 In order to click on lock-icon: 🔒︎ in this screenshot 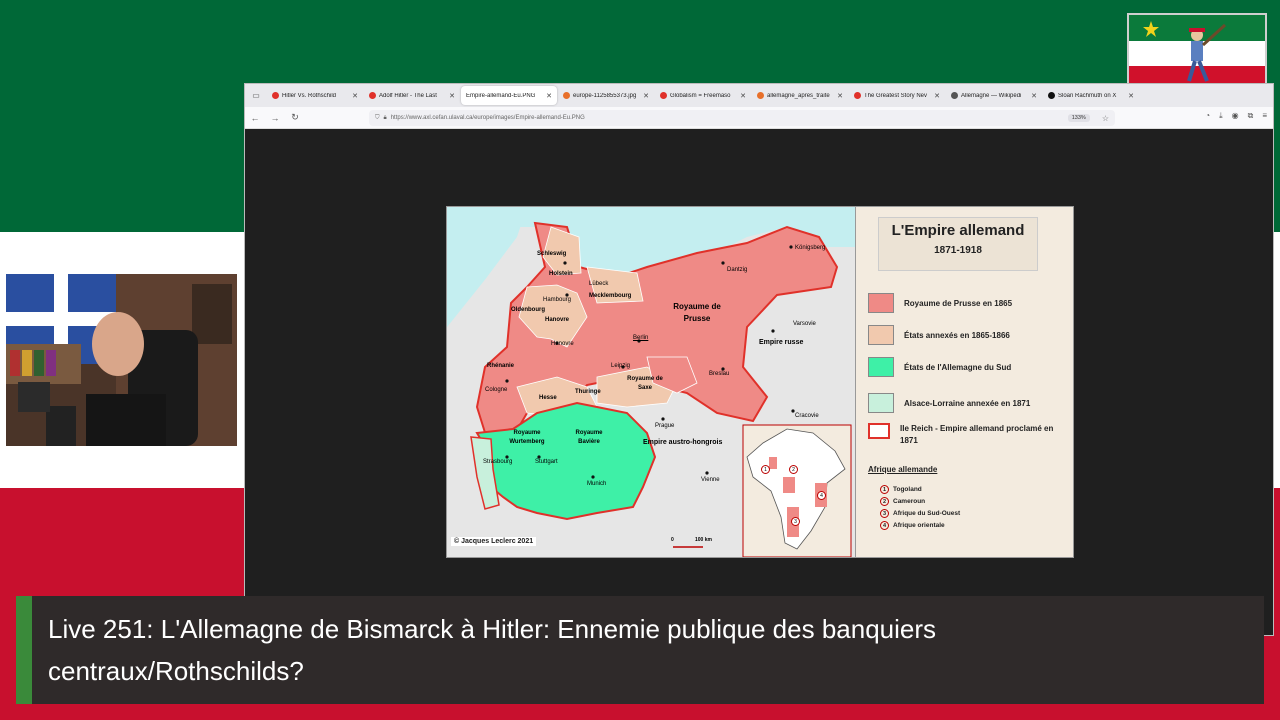, I will do `click(385, 117)`.